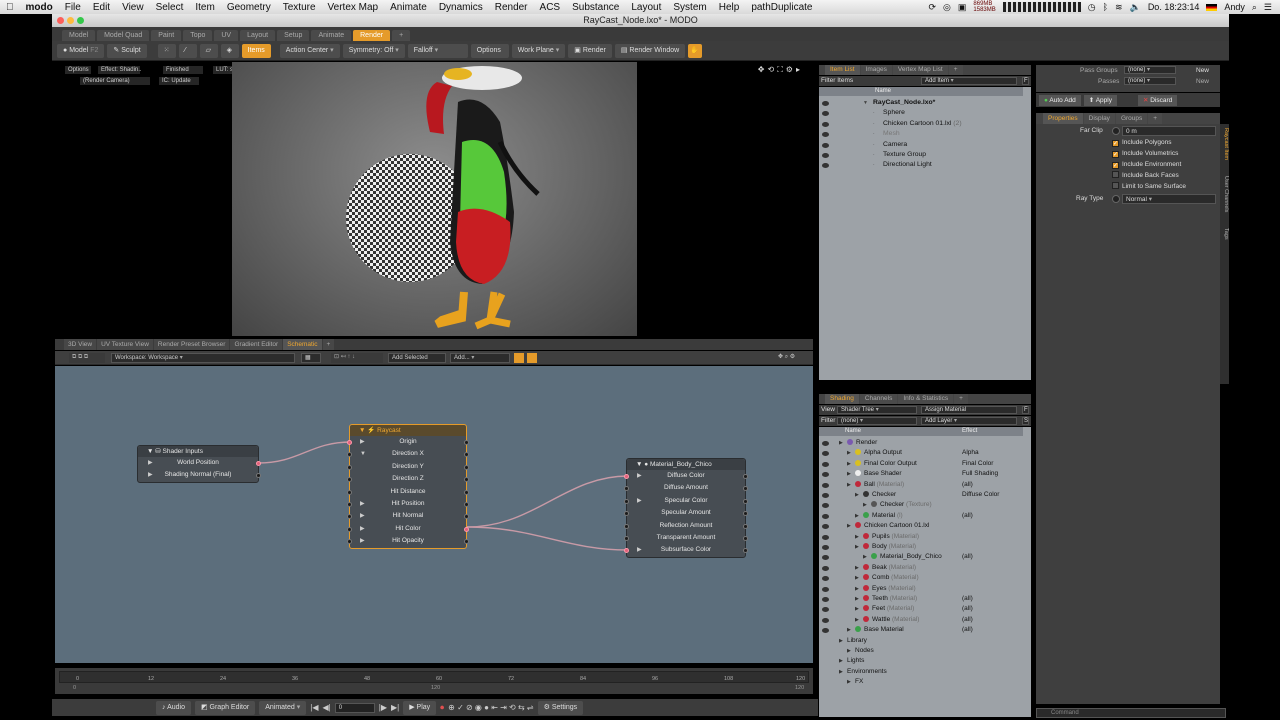 The image size is (1280, 720). I want to click on item-row-directional-light: · Directional Light, so click(921, 165).